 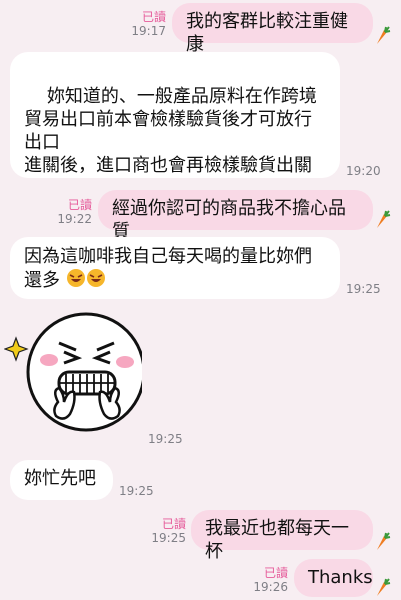 What do you see at coordinates (277, 540) in the screenshot?
I see `message-text: 我最近也都每天一杯` at bounding box center [277, 540].